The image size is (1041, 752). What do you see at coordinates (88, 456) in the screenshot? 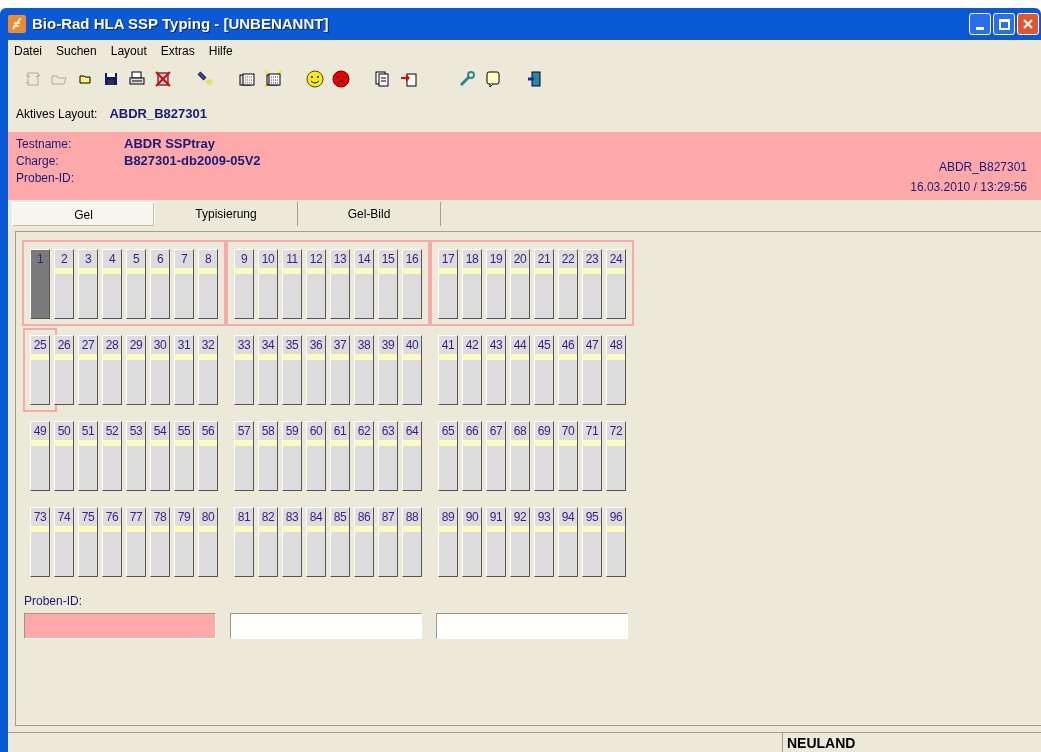
I see `gel-well-button: 51` at bounding box center [88, 456].